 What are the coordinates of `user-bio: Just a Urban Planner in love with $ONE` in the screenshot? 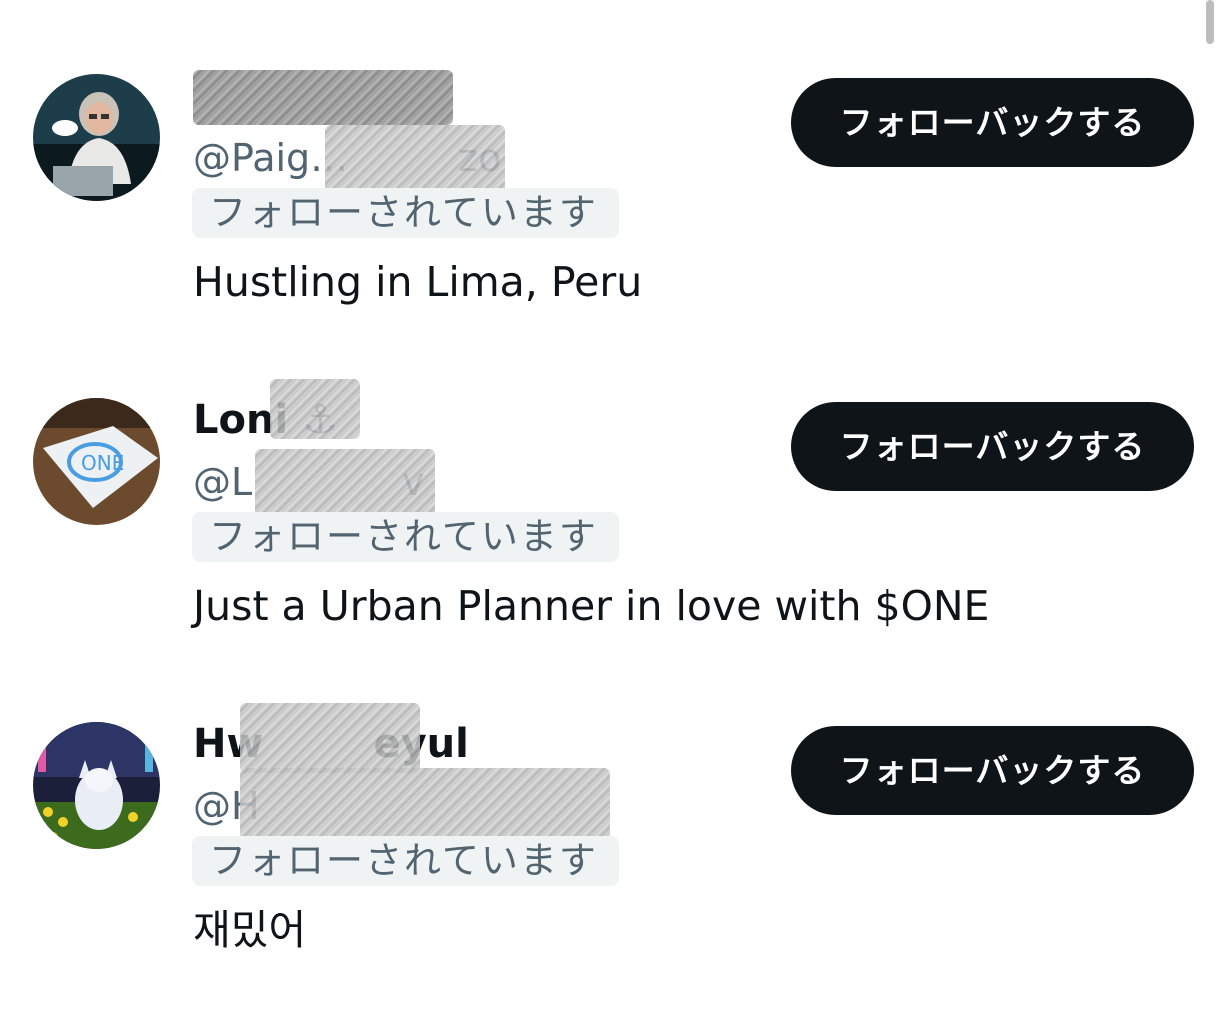 It's located at (591, 606).